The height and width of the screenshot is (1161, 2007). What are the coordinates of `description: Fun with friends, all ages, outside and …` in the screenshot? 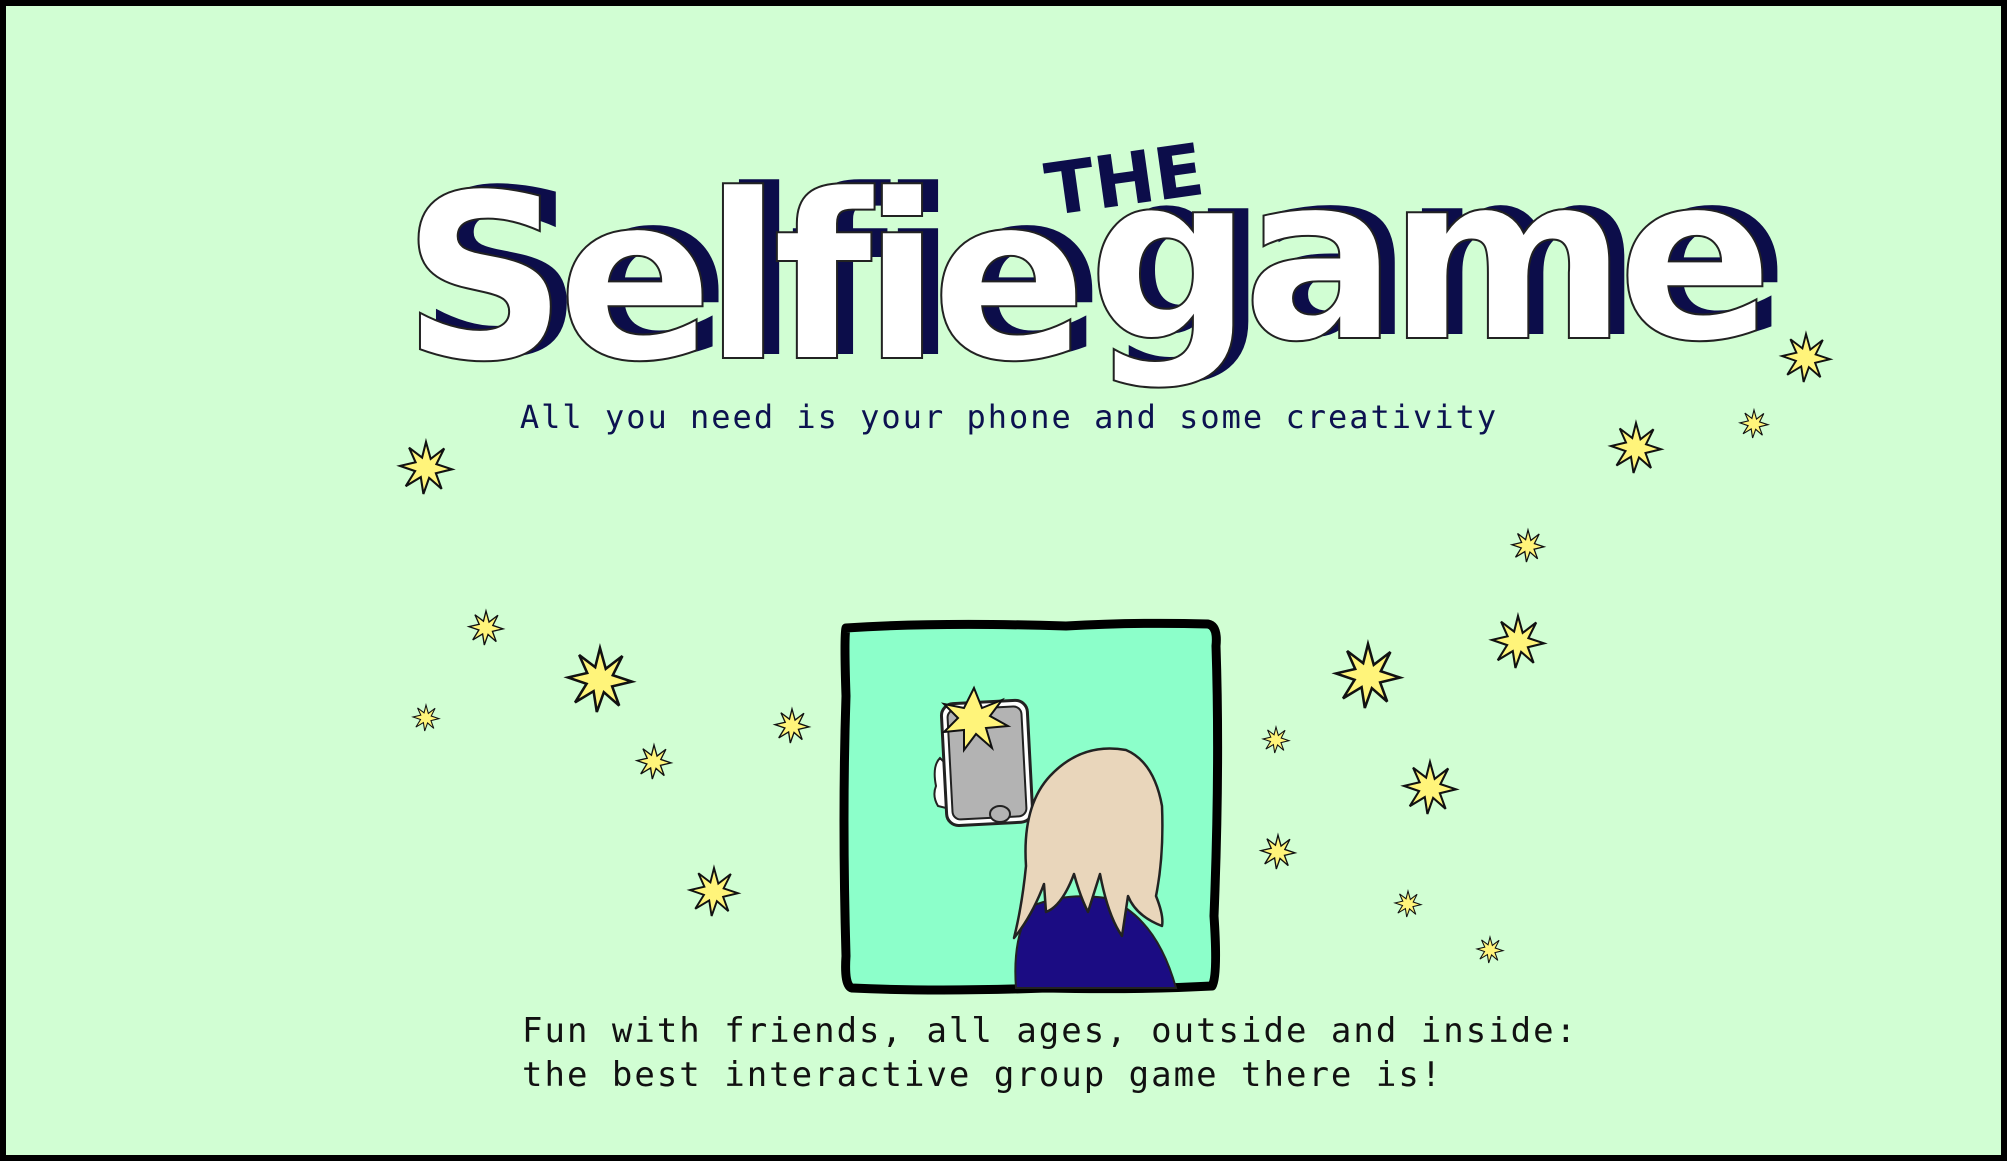 It's located at (1072, 1053).